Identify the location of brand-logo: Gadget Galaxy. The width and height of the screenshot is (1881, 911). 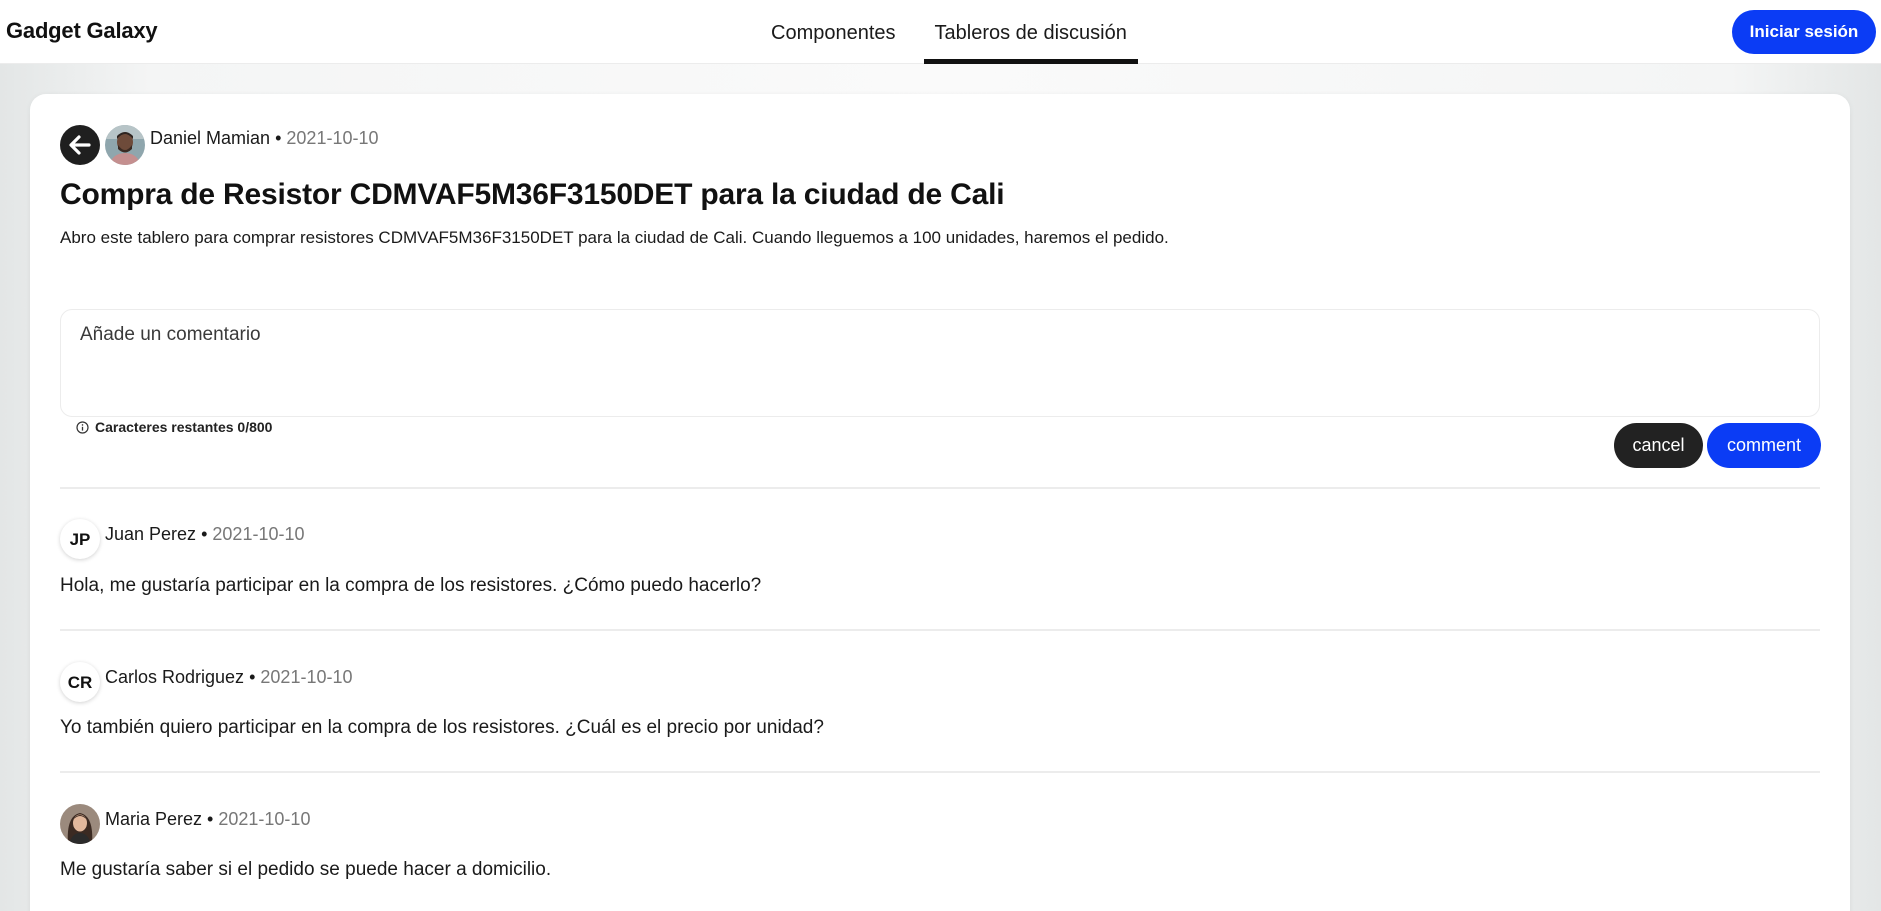
(82, 31).